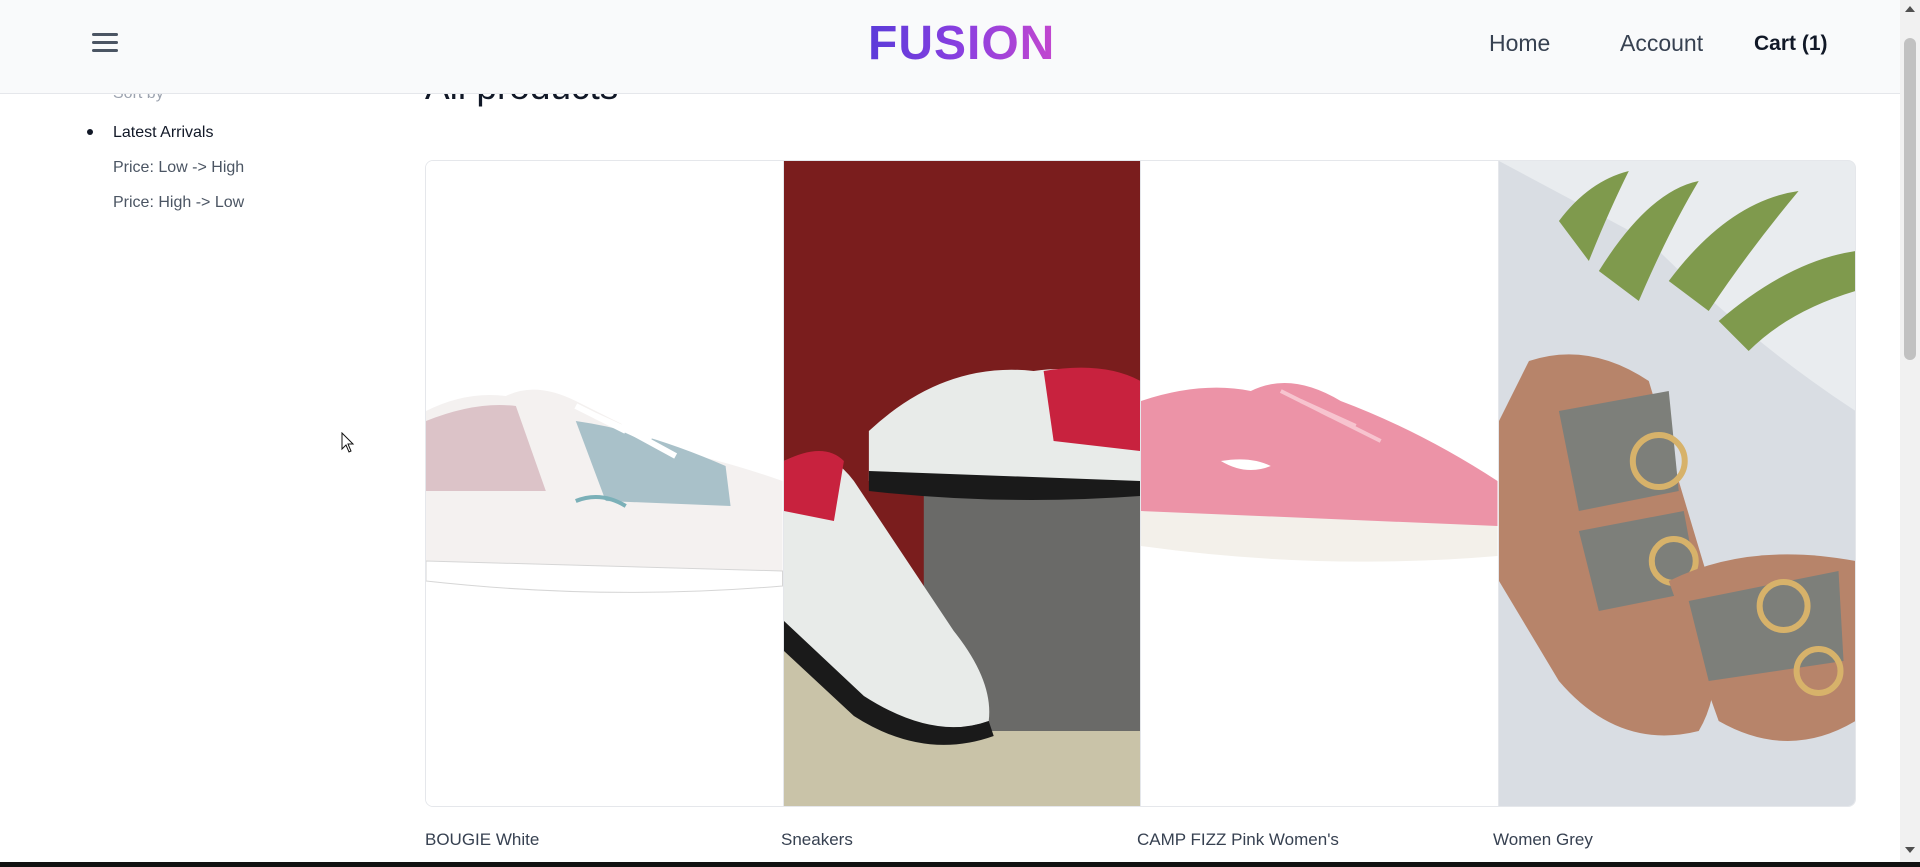 The height and width of the screenshot is (867, 1920). What do you see at coordinates (105, 43) in the screenshot?
I see `hamburger-menu-icon` at bounding box center [105, 43].